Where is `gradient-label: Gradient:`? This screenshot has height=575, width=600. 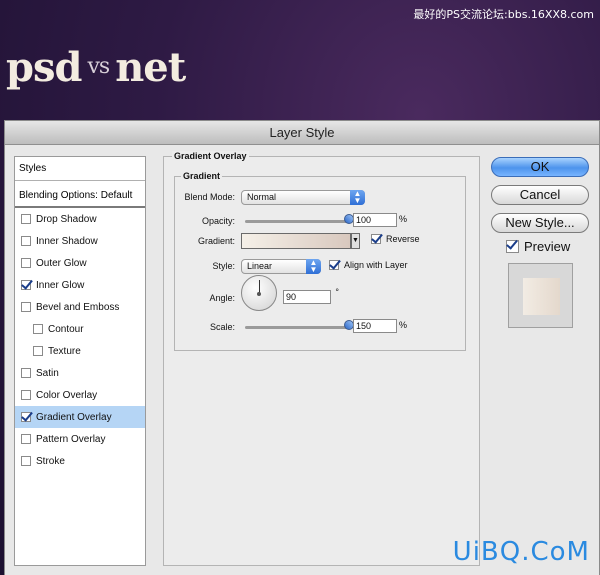
gradient-label: Gradient: is located at coordinates (216, 241).